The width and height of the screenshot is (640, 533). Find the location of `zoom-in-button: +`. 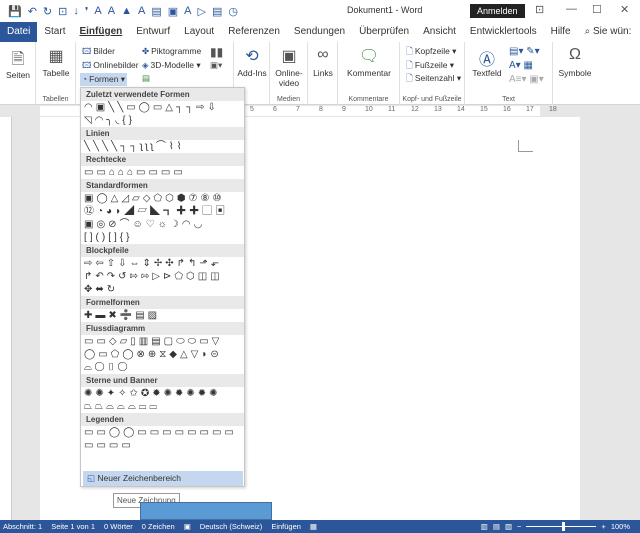

zoom-in-button: + is located at coordinates (603, 526).